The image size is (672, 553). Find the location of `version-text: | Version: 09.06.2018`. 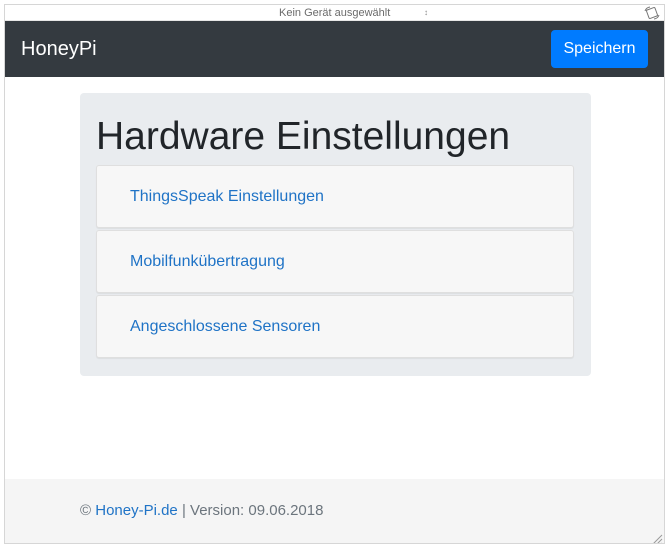

version-text: | Version: 09.06.2018 is located at coordinates (252, 510).